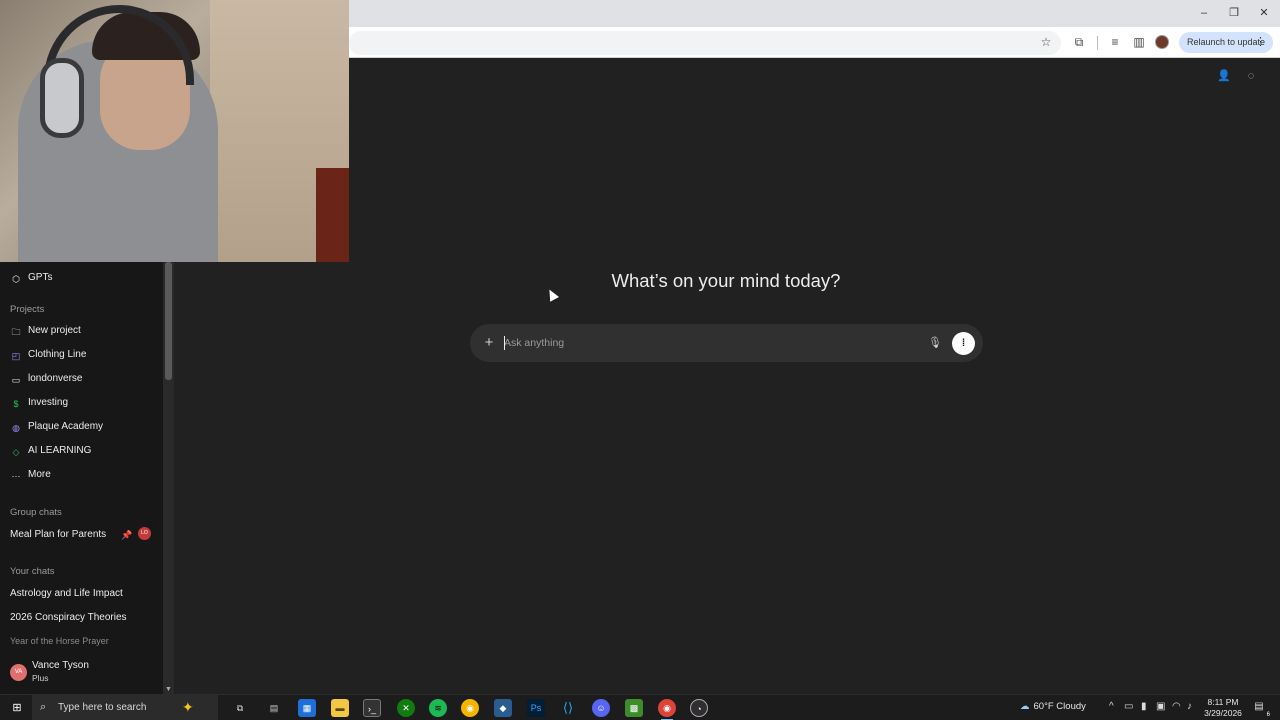 The width and height of the screenshot is (1280, 720). What do you see at coordinates (1128, 706) in the screenshot?
I see `network-icon: ▭` at bounding box center [1128, 706].